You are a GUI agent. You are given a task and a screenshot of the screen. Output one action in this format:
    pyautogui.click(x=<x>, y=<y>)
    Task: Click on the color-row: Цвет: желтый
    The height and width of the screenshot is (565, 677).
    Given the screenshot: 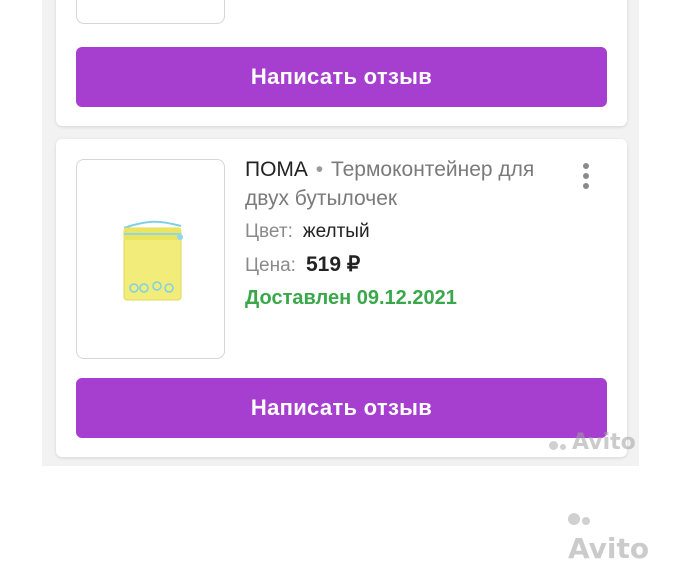 What is the action you would take?
    pyautogui.click(x=307, y=232)
    